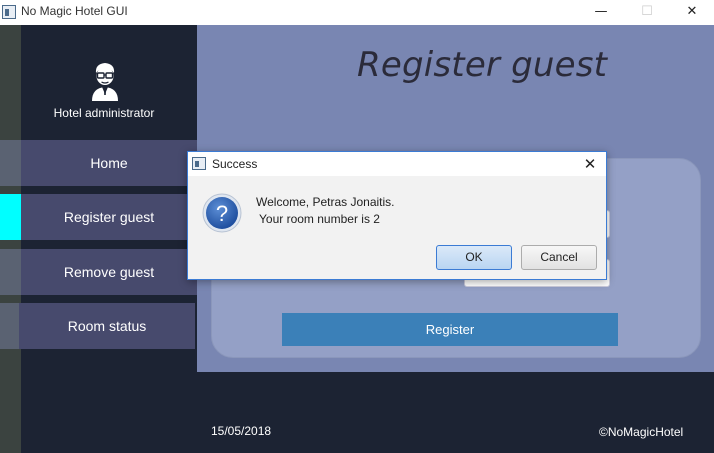 The width and height of the screenshot is (714, 453). I want to click on dialog-message-line2: Your room number is 2, so click(319, 219).